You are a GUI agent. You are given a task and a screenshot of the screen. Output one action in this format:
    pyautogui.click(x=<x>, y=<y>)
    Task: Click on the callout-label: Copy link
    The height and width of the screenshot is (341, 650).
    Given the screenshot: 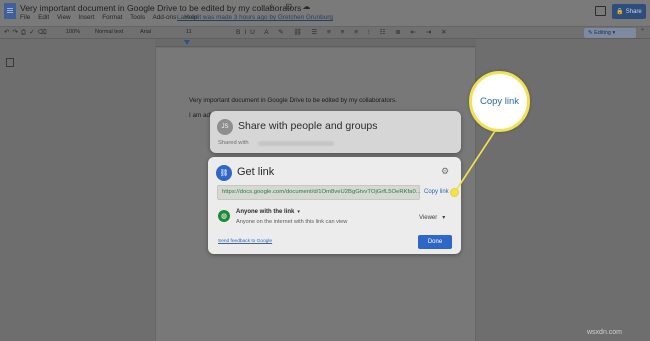 What is the action you would take?
    pyautogui.click(x=499, y=101)
    